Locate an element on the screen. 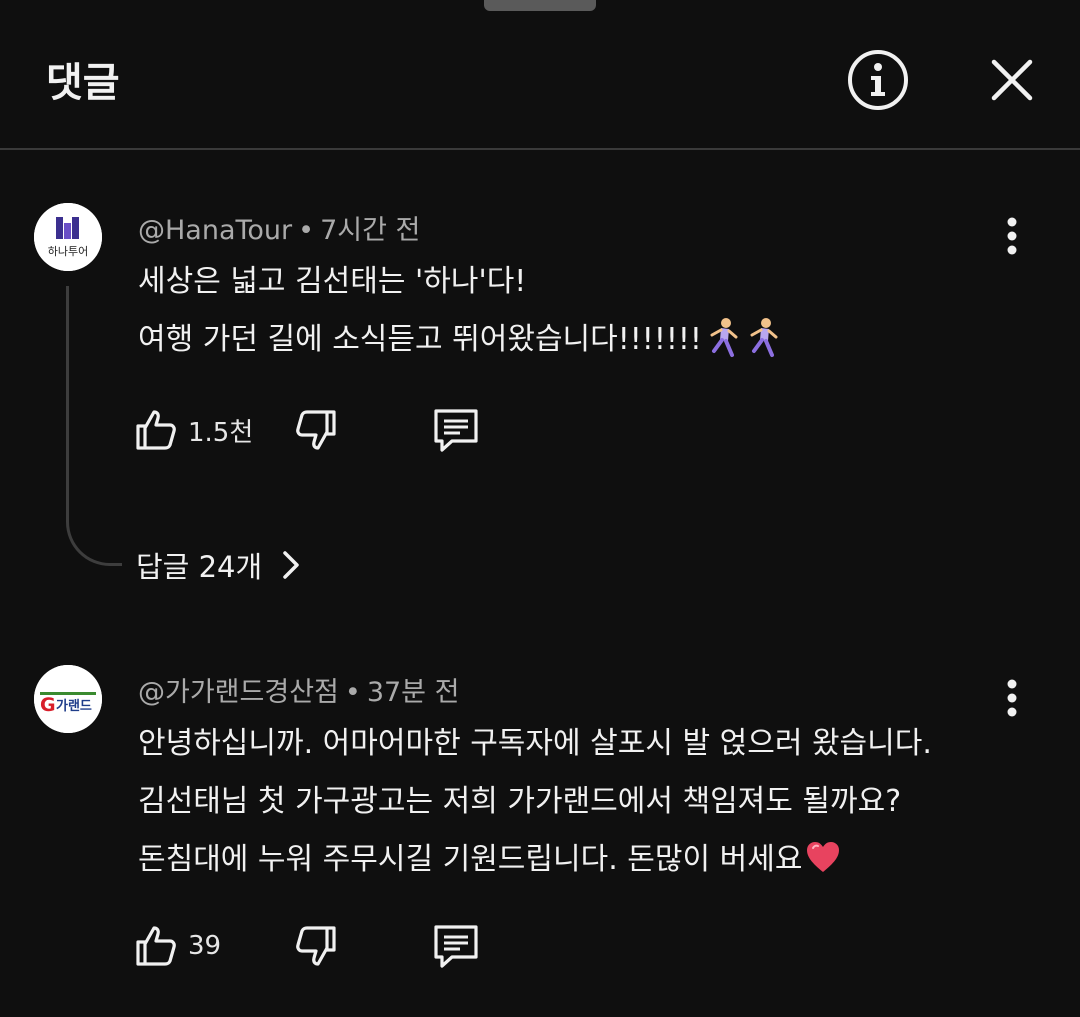  svg-text: 가랜드 is located at coordinates (74, 706).